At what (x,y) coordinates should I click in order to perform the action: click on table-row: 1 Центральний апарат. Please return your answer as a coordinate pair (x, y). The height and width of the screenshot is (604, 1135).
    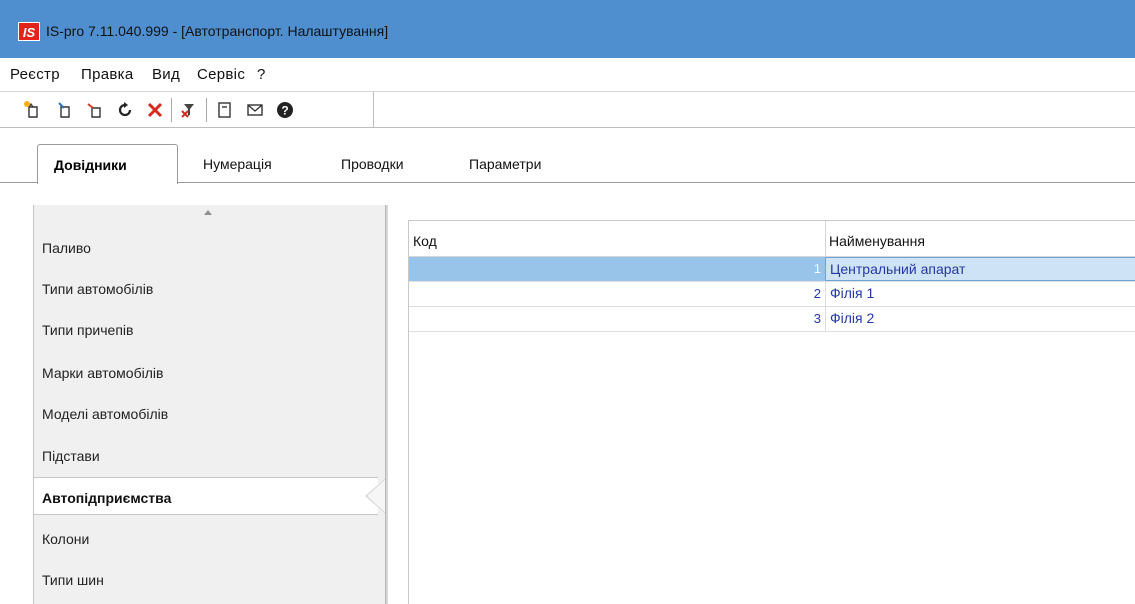
    Looking at the image, I should click on (772, 269).